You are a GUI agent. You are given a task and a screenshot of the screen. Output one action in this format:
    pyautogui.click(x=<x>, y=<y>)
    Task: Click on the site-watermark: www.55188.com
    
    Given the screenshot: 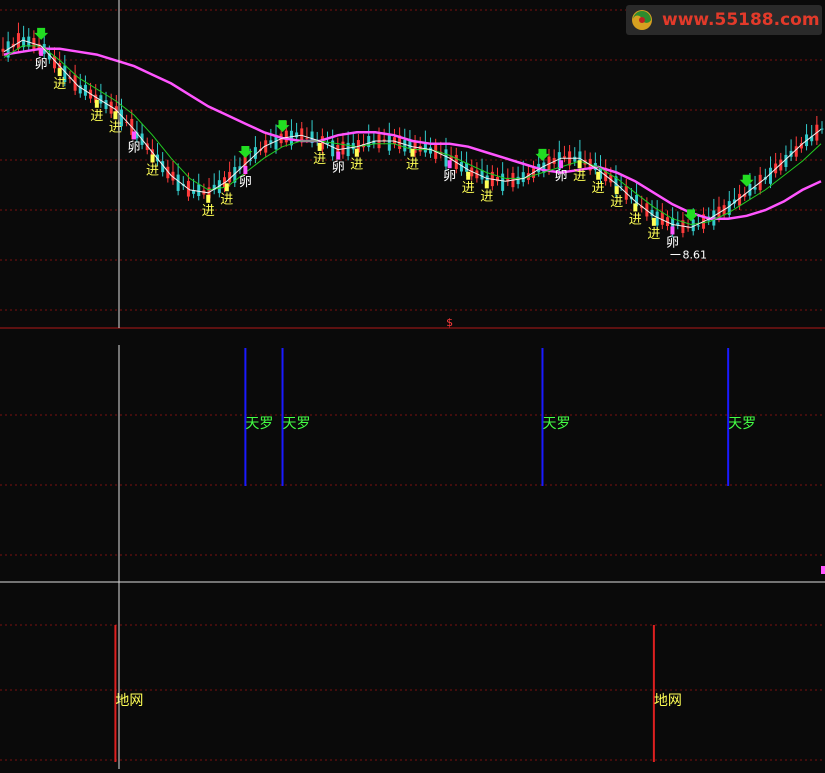 What is the action you would take?
    pyautogui.click(x=724, y=20)
    